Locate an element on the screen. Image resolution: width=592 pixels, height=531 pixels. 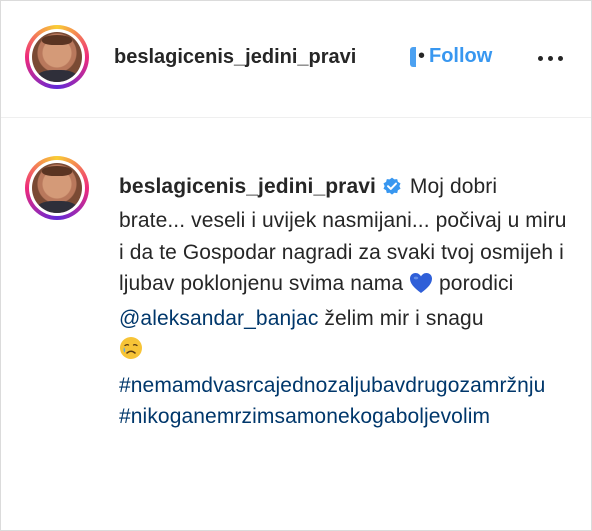
truncated-verified-badge-icon is located at coordinates (413, 57).